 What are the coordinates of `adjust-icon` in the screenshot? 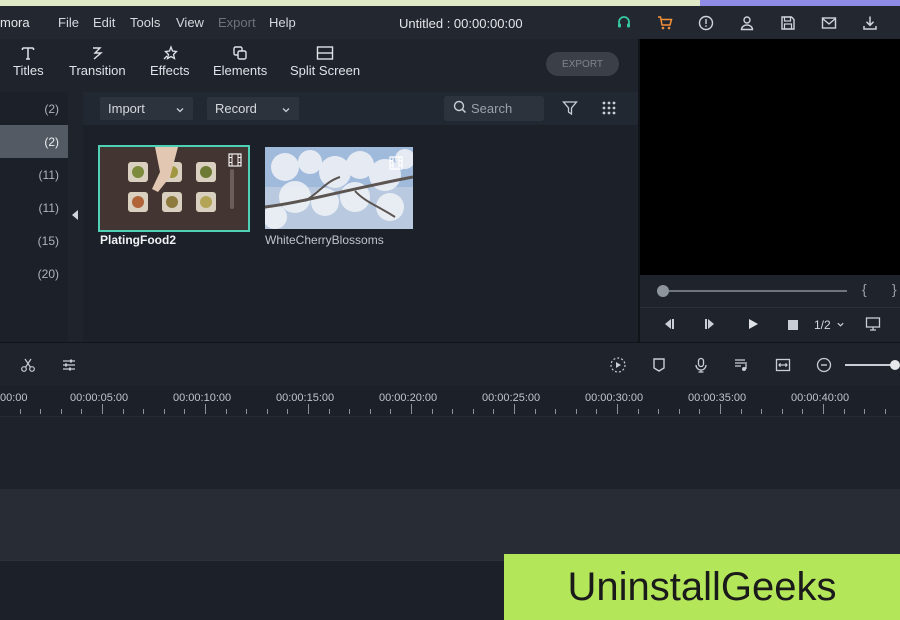 It's located at (69, 365).